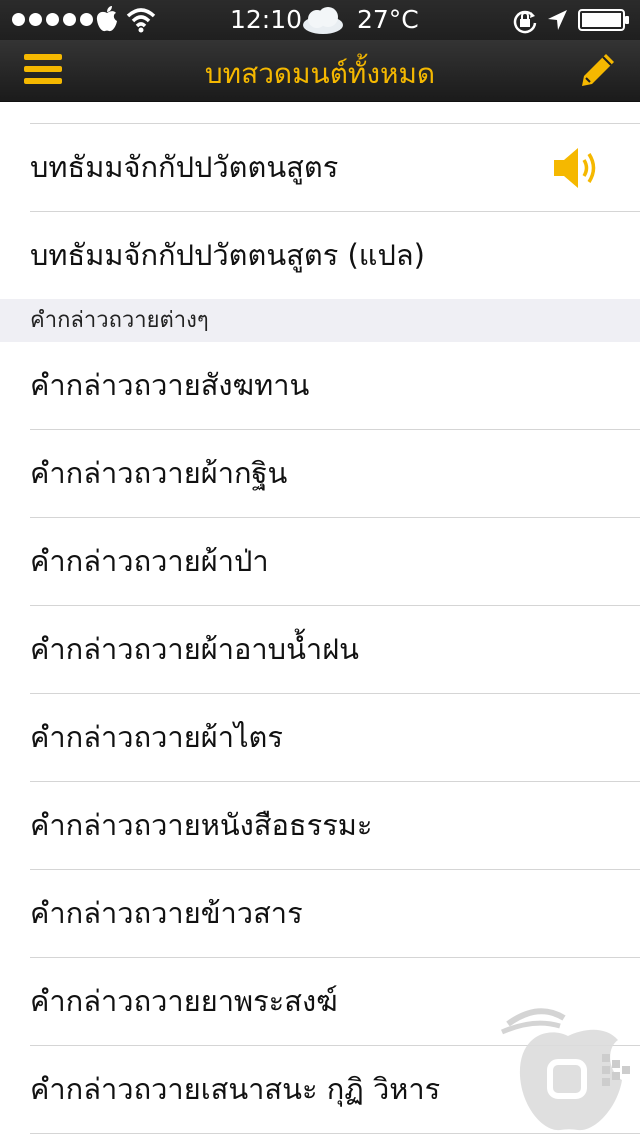 The width and height of the screenshot is (640, 1136). I want to click on list-item-label: คำกล่าวถวายเสนาสนะ กุฏิ วิหาร, so click(235, 1089).